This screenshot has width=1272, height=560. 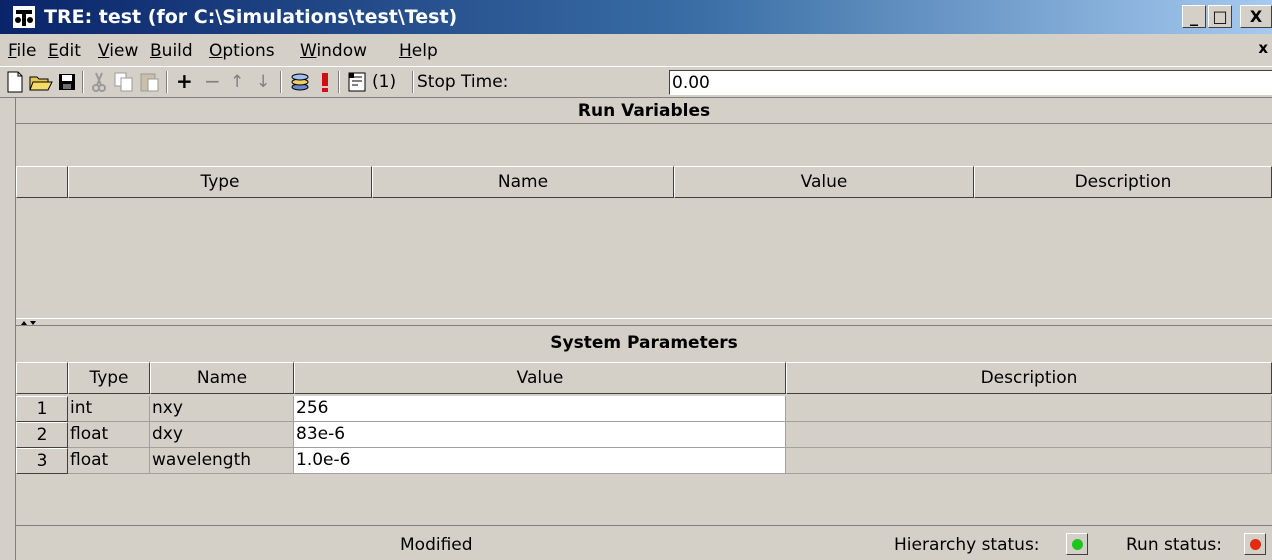 I want to click on system-parameters-corner, so click(x=42, y=378).